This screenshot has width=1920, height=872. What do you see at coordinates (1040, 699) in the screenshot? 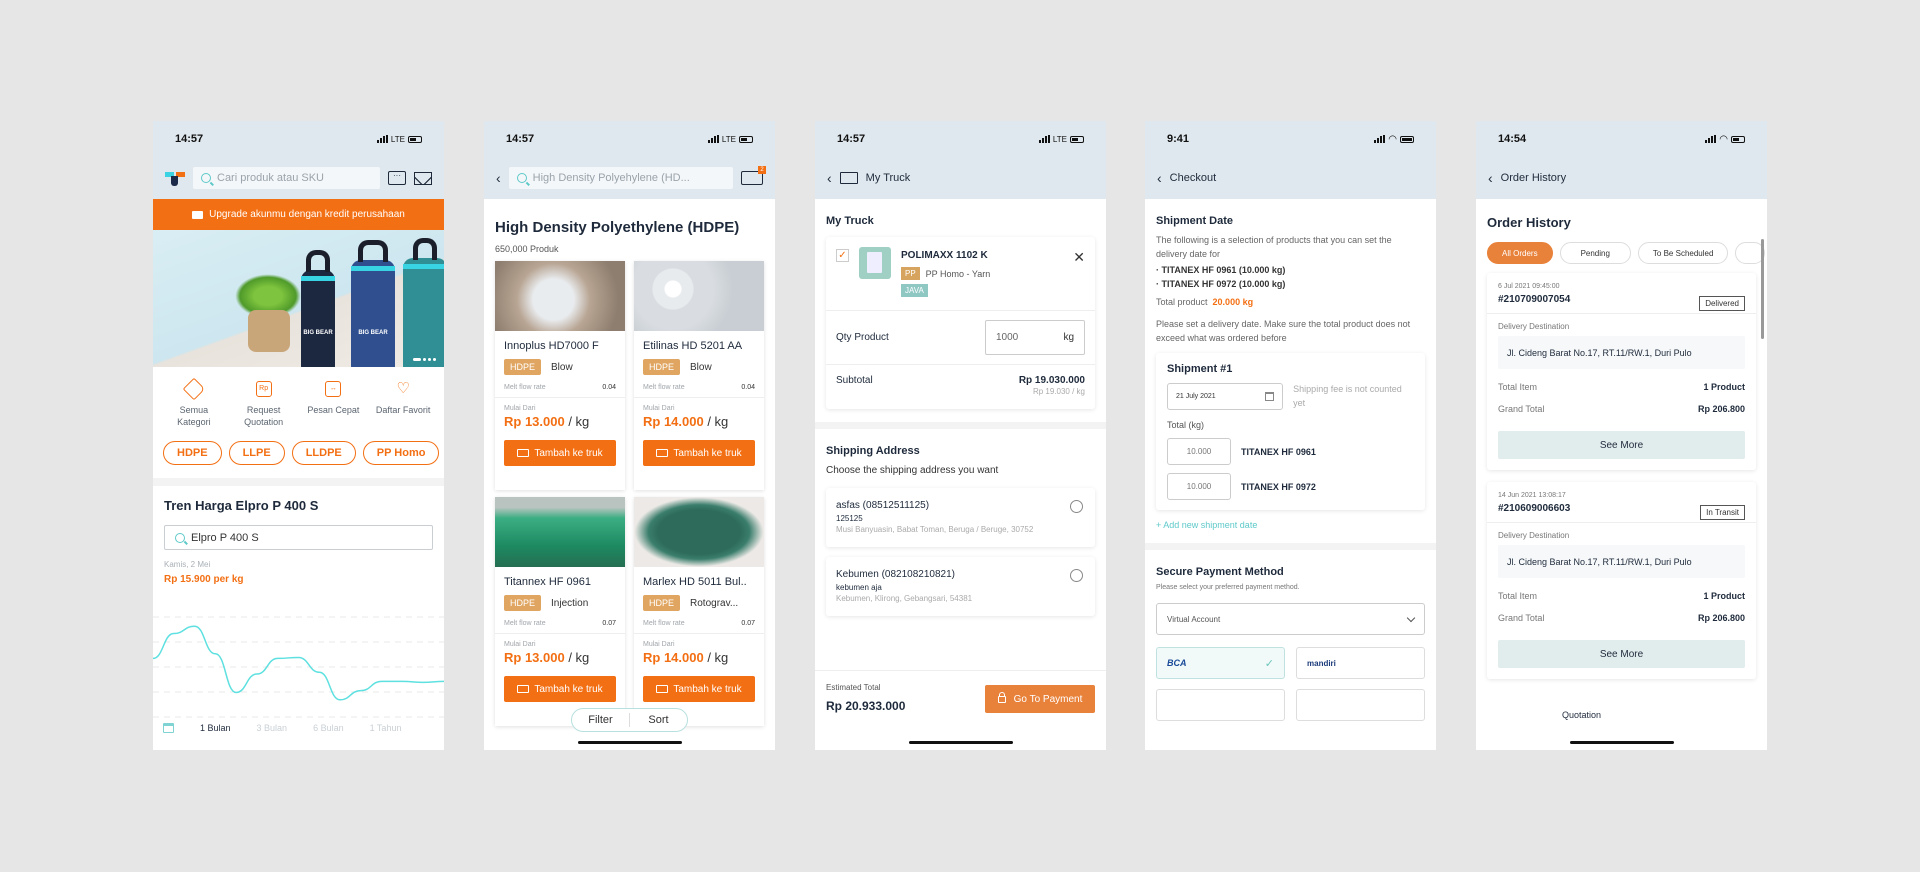
I see `go-to-payment-button: Go To Payment` at bounding box center [1040, 699].